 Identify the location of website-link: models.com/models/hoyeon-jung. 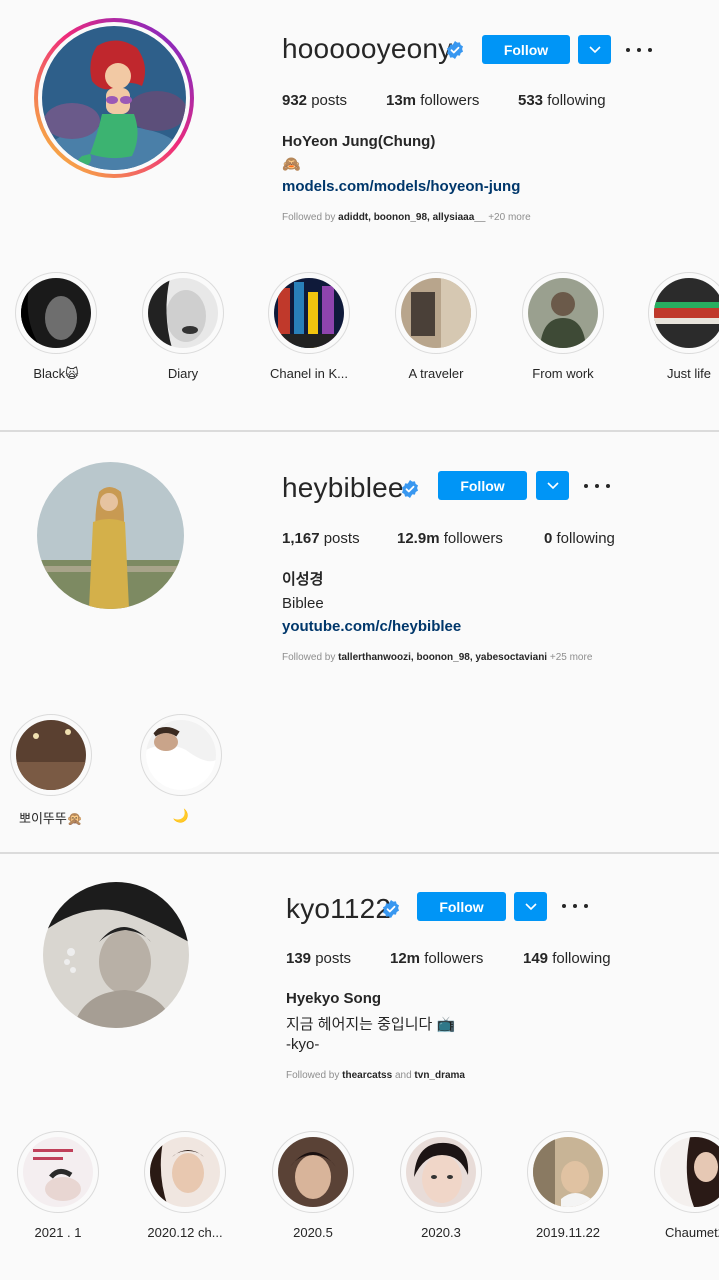
(401, 186).